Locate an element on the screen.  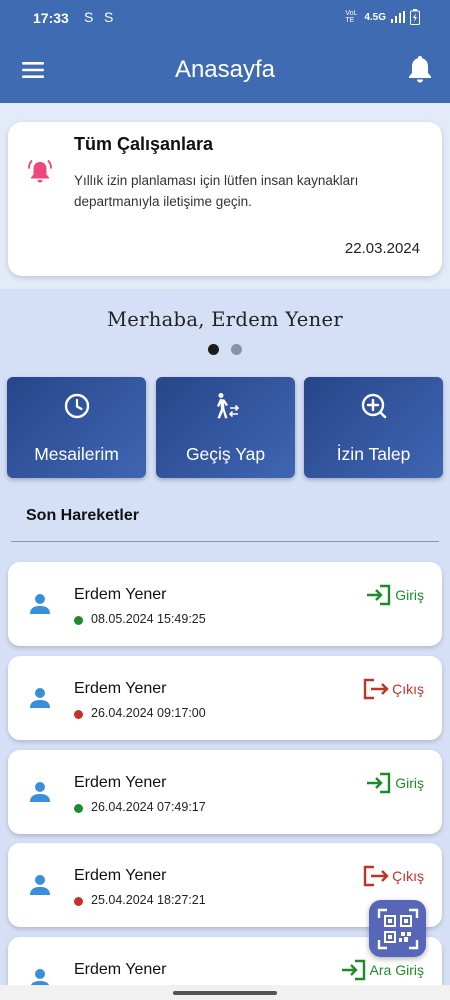
home-gesture-handle is located at coordinates (225, 993).